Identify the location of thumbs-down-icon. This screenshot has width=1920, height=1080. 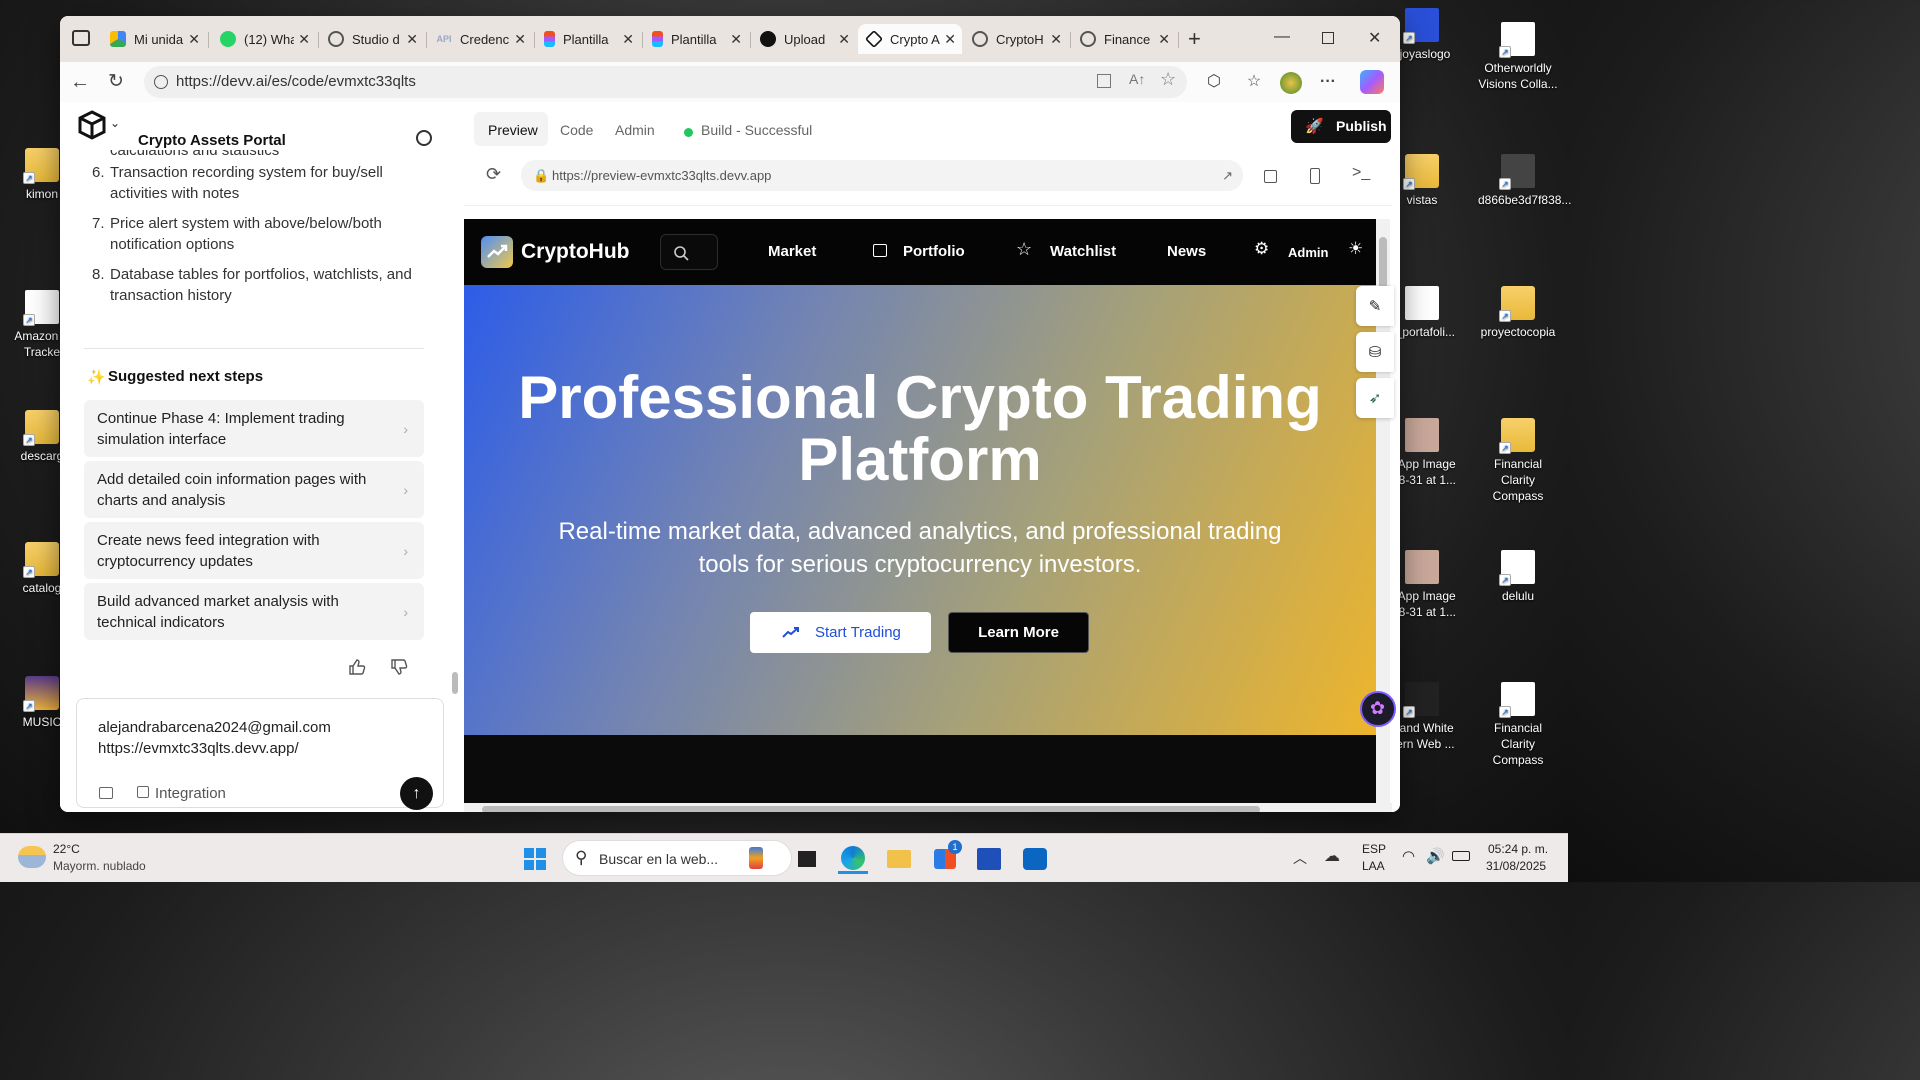
(399, 667).